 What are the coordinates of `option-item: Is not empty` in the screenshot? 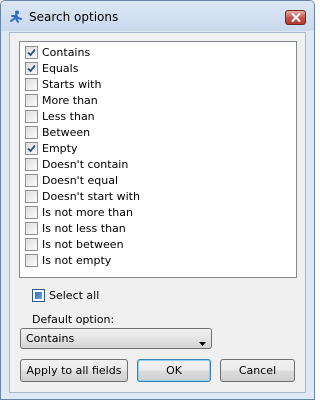 It's located at (158, 260).